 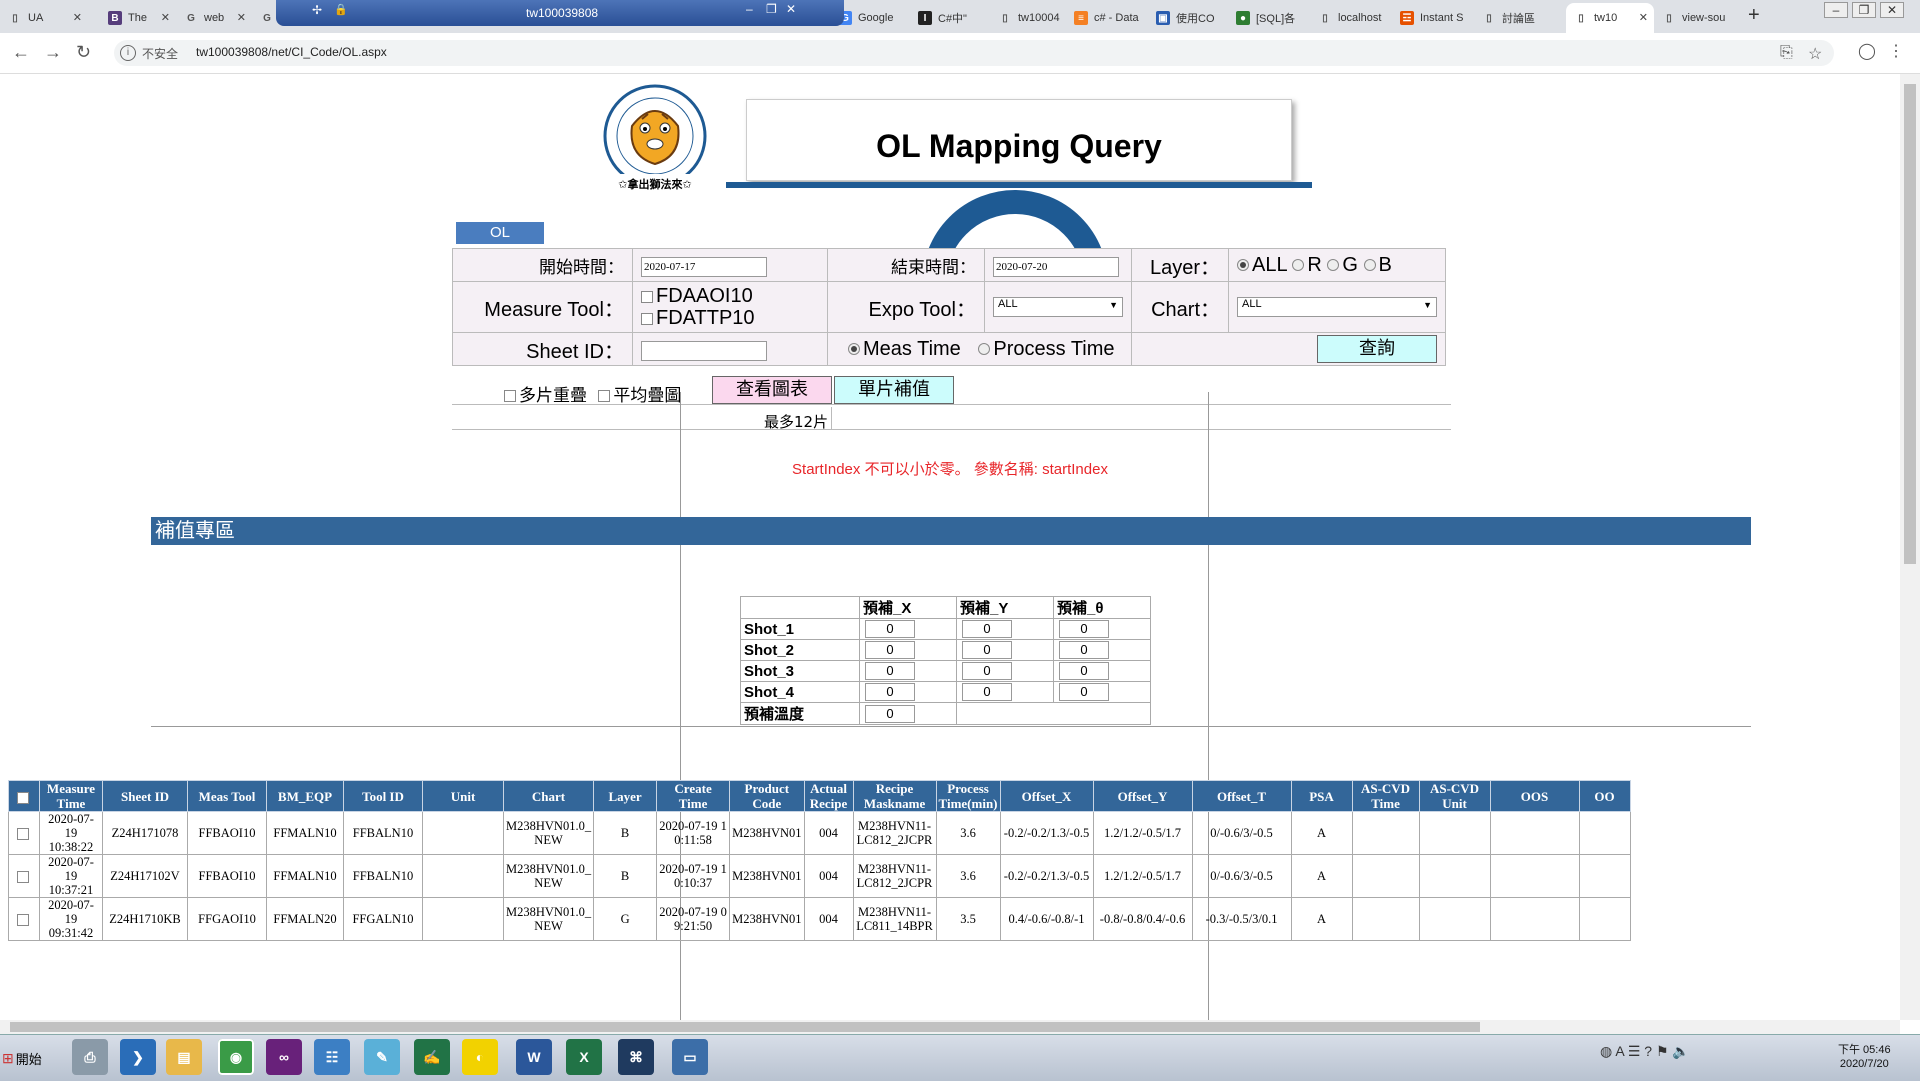 What do you see at coordinates (236, 1057) in the screenshot?
I see `chrome-icon: ◉` at bounding box center [236, 1057].